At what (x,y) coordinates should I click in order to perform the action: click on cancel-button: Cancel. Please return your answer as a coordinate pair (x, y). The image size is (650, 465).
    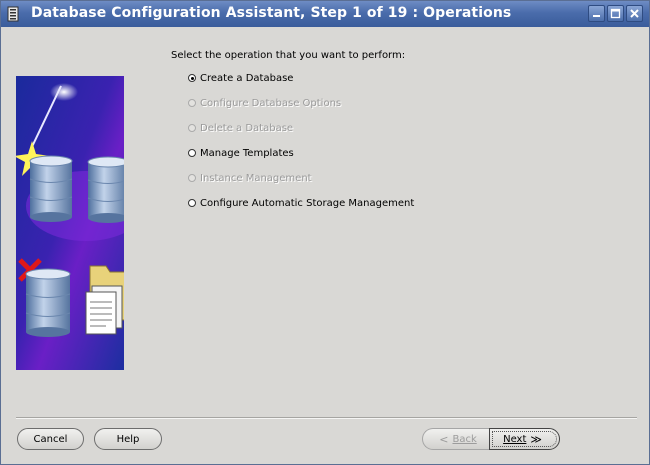
    Looking at the image, I should click on (50, 439).